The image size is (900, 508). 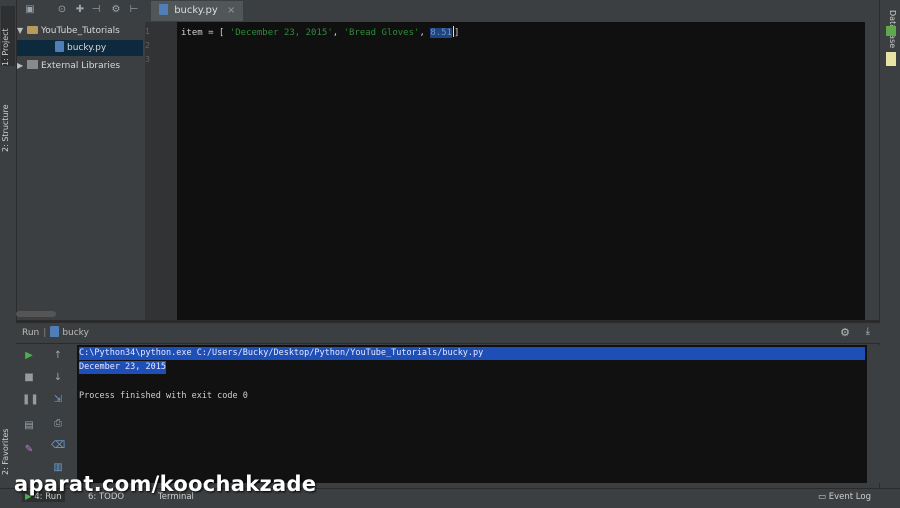 I want to click on settings-gear-icon: ⚙, so click(x=845, y=332).